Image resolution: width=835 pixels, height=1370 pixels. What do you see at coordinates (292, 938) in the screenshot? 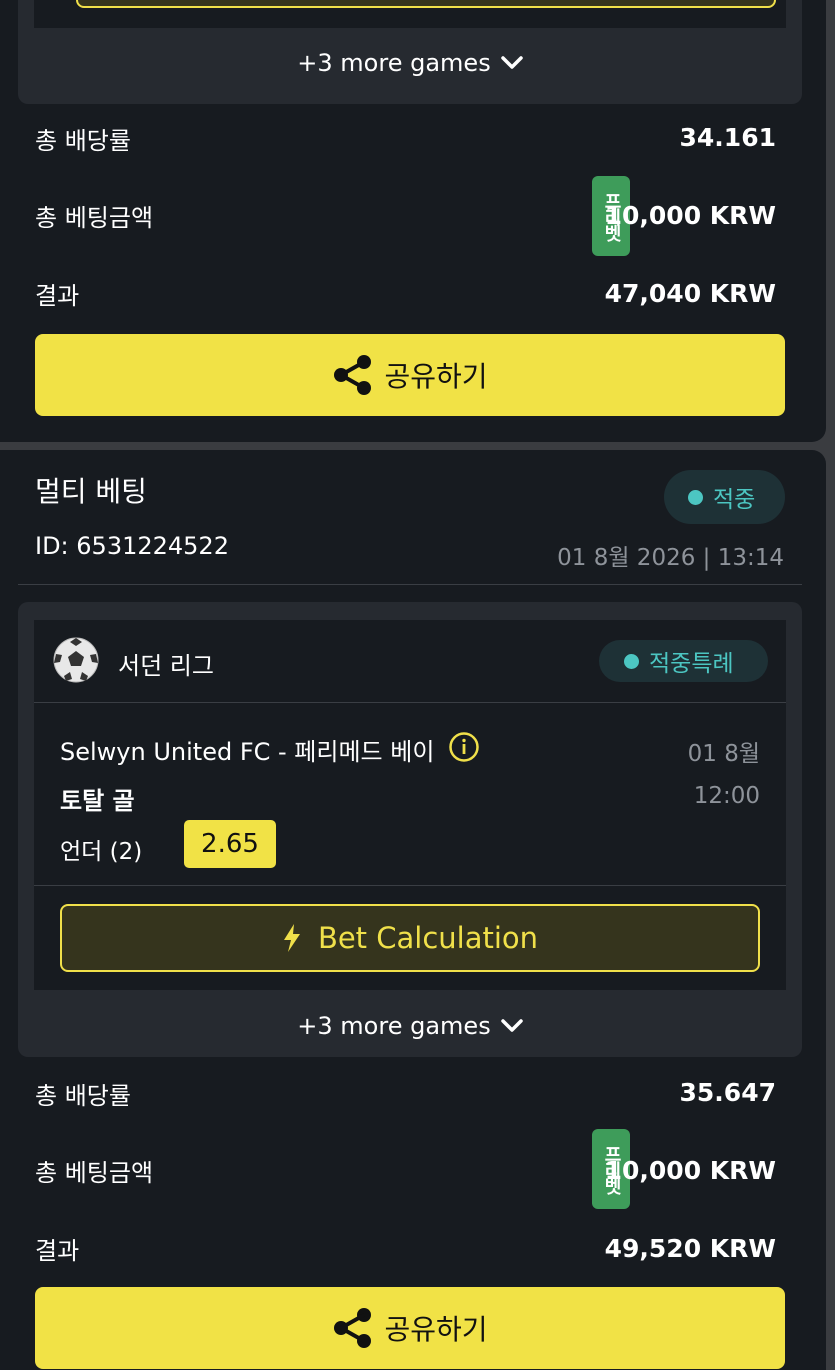
I see `lightning-icon` at bounding box center [292, 938].